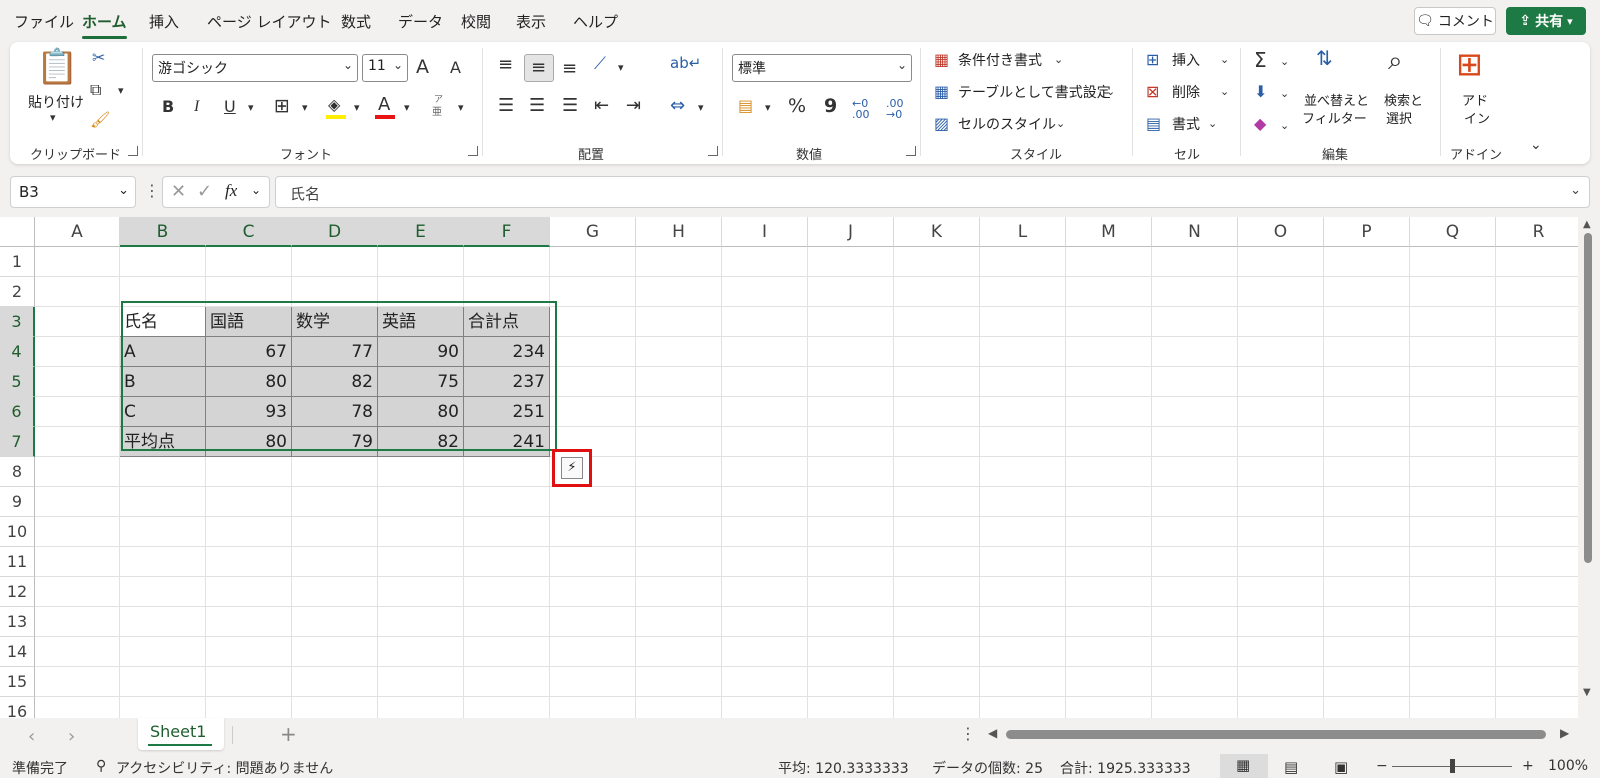 The height and width of the screenshot is (778, 1600). I want to click on formula-input: 氏名 ⌄, so click(932, 192).